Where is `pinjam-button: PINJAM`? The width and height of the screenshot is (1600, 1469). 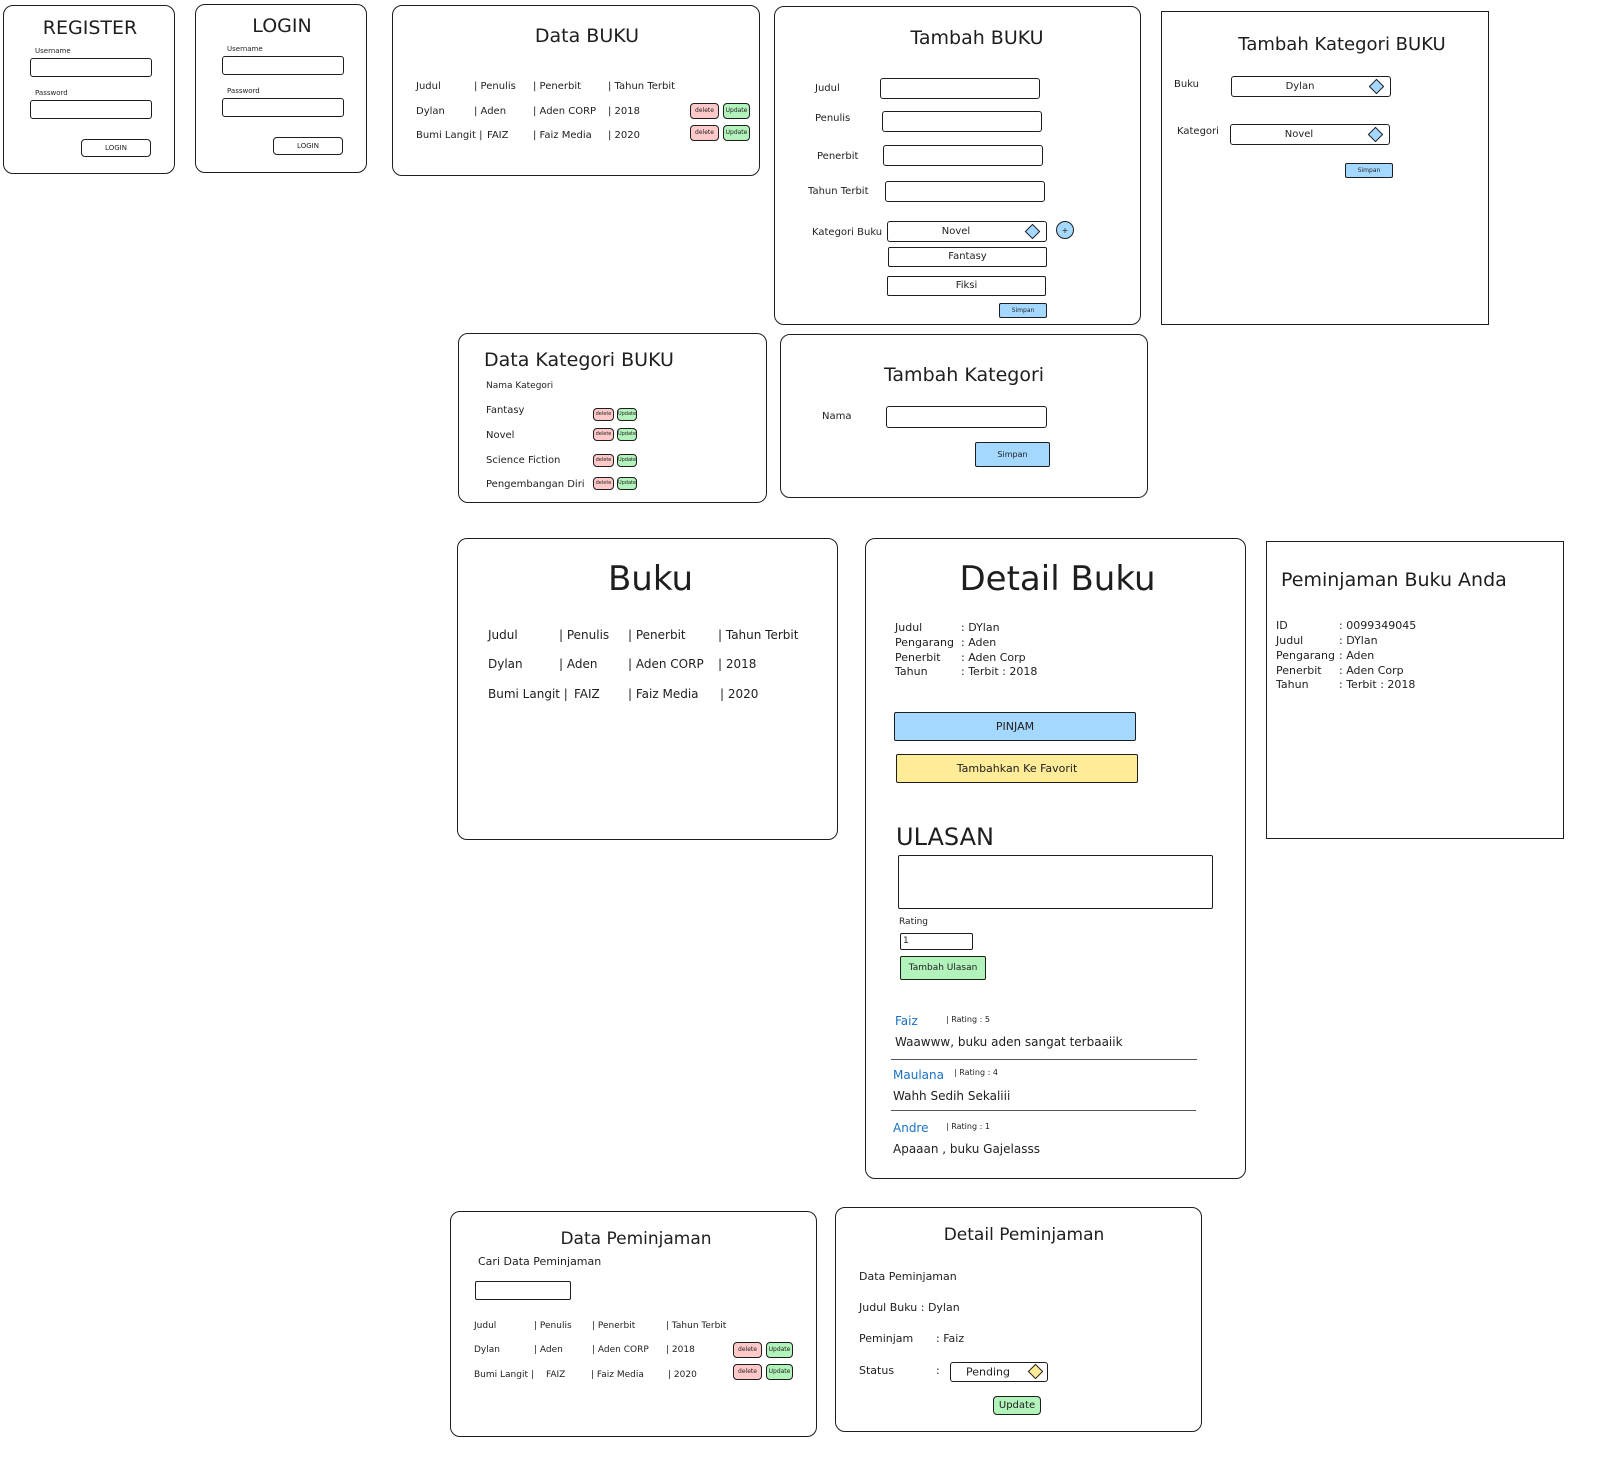
pinjam-button: PINJAM is located at coordinates (1015, 726).